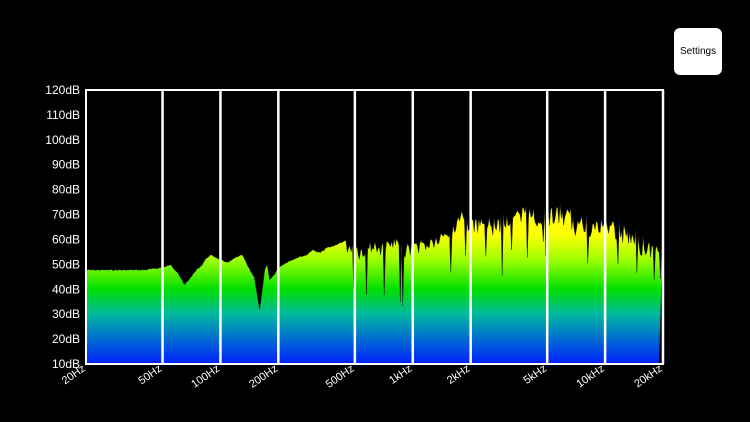  Describe the element at coordinates (340, 377) in the screenshot. I see `x-tick-label: 500Hz` at that location.